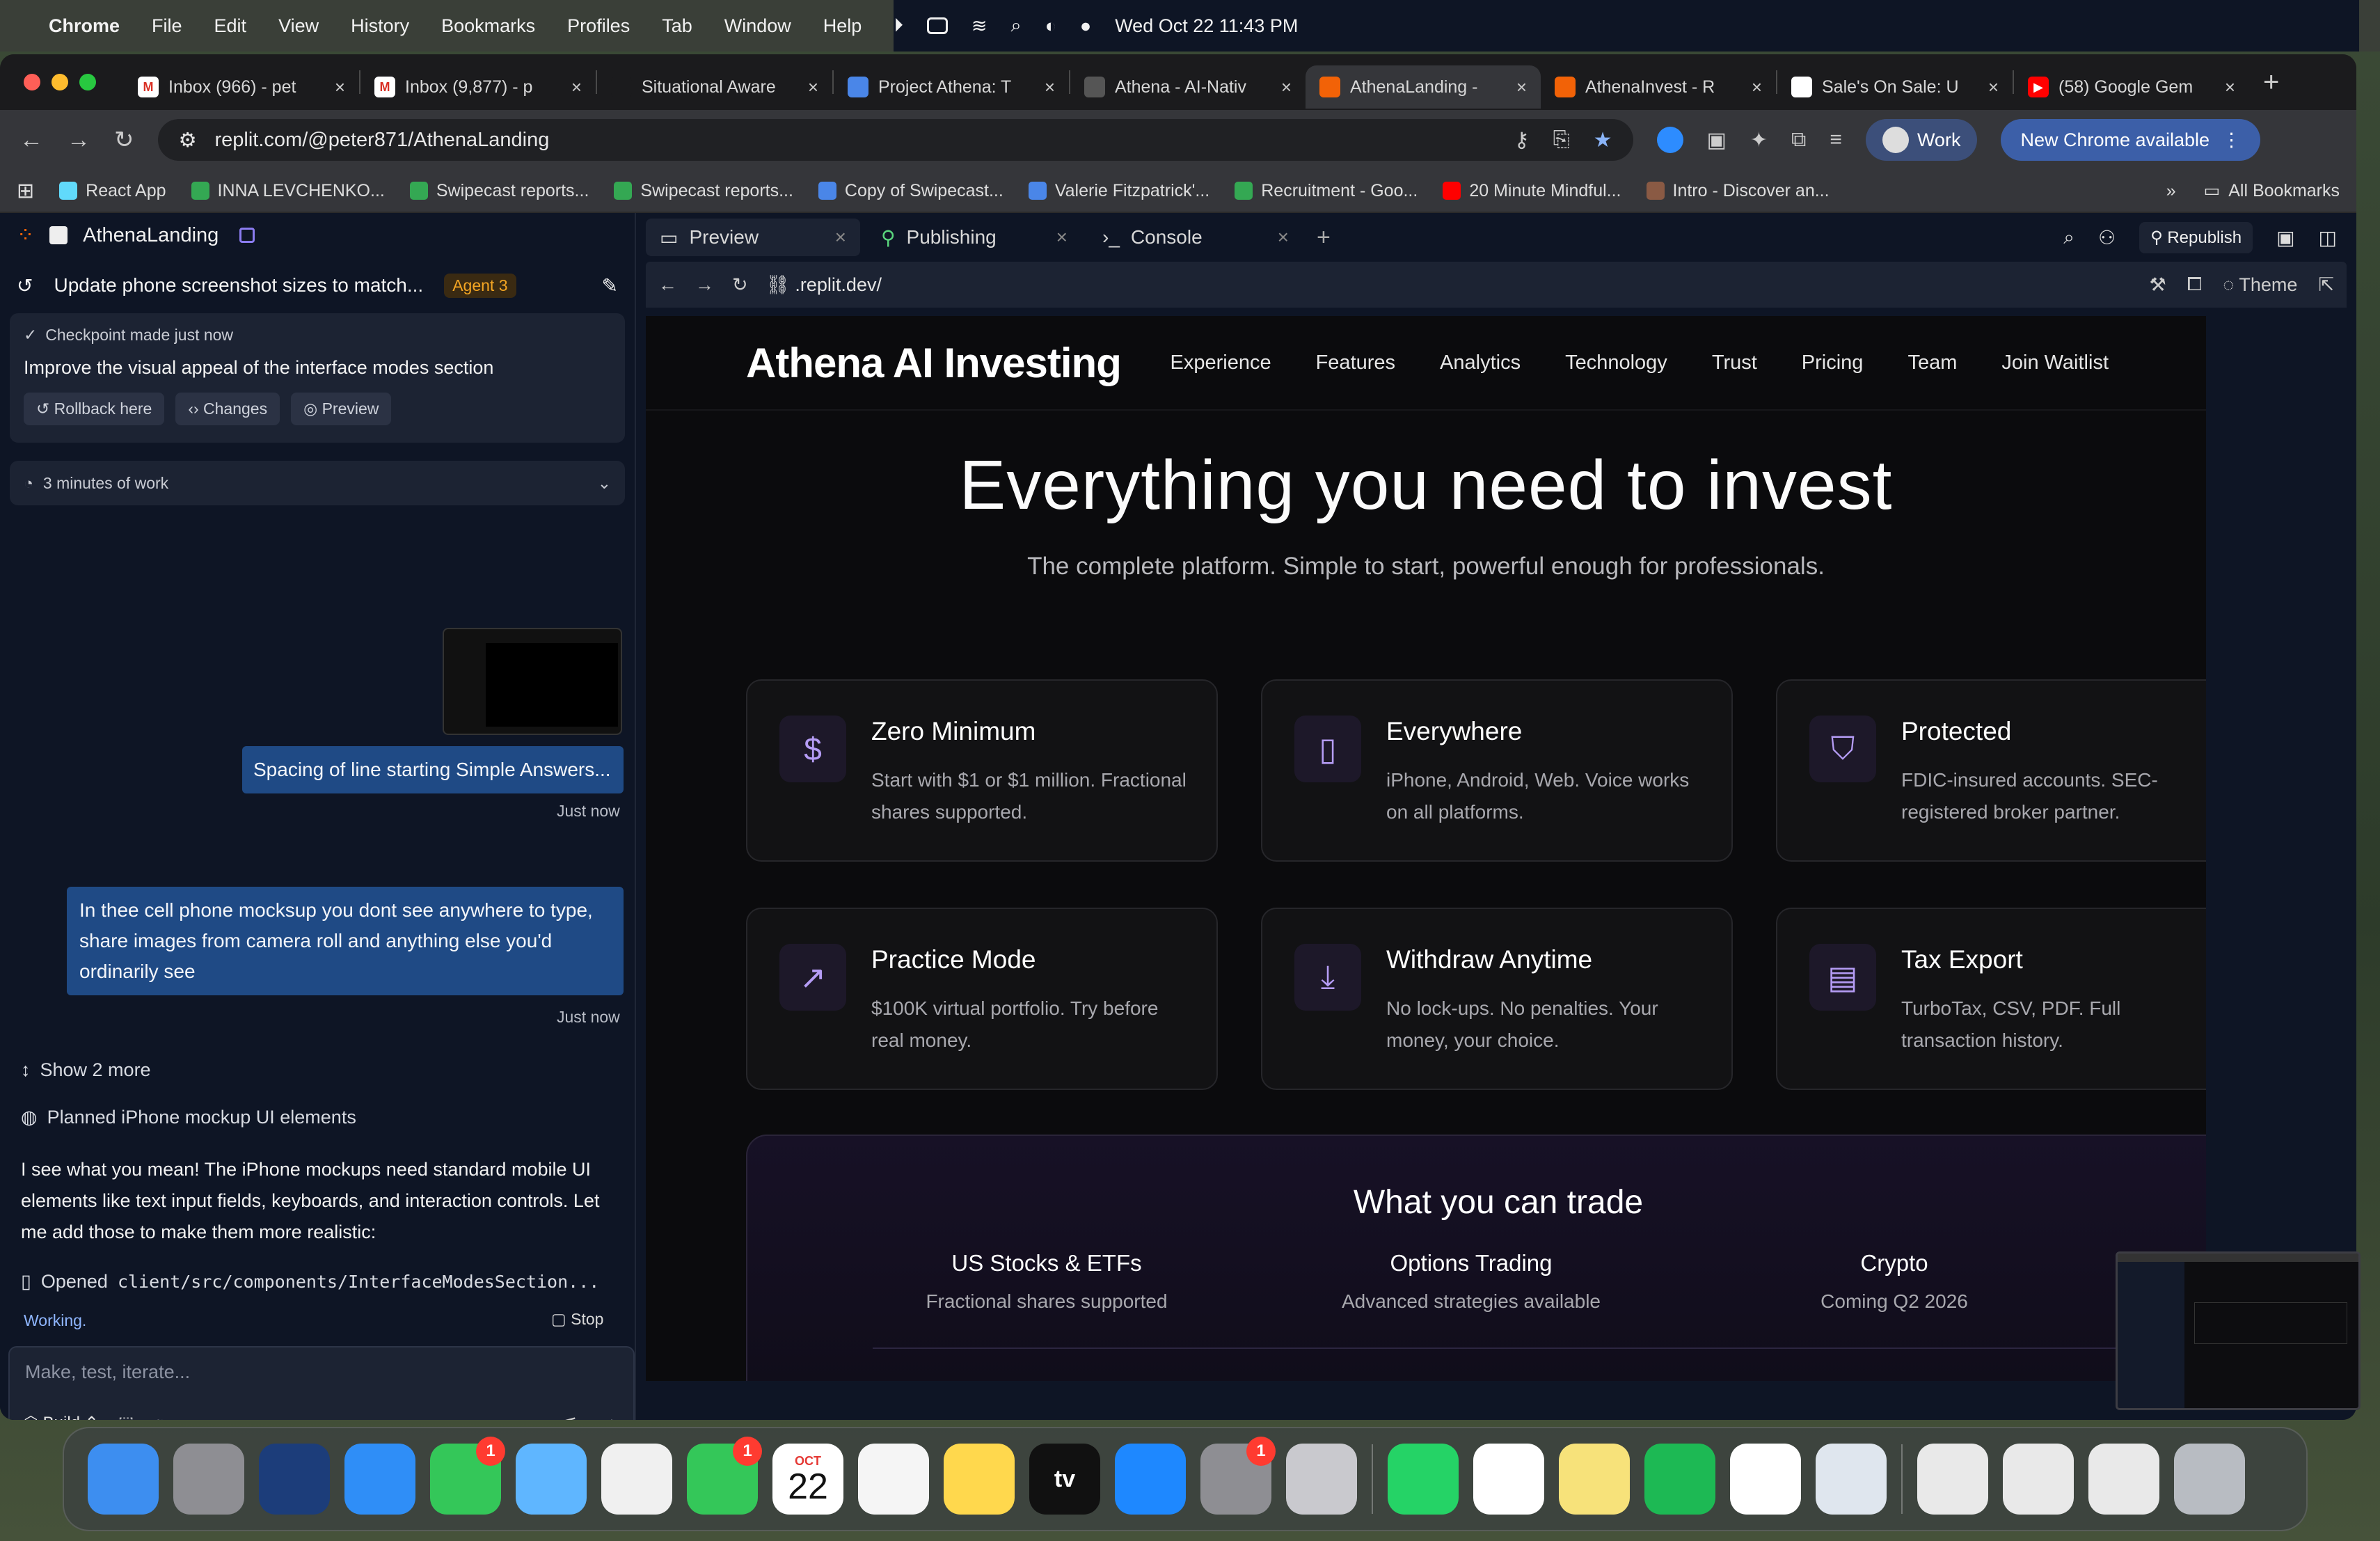 Image resolution: width=2380 pixels, height=1541 pixels. What do you see at coordinates (1221, 362) in the screenshot?
I see `nav-link-experience: Experience` at bounding box center [1221, 362].